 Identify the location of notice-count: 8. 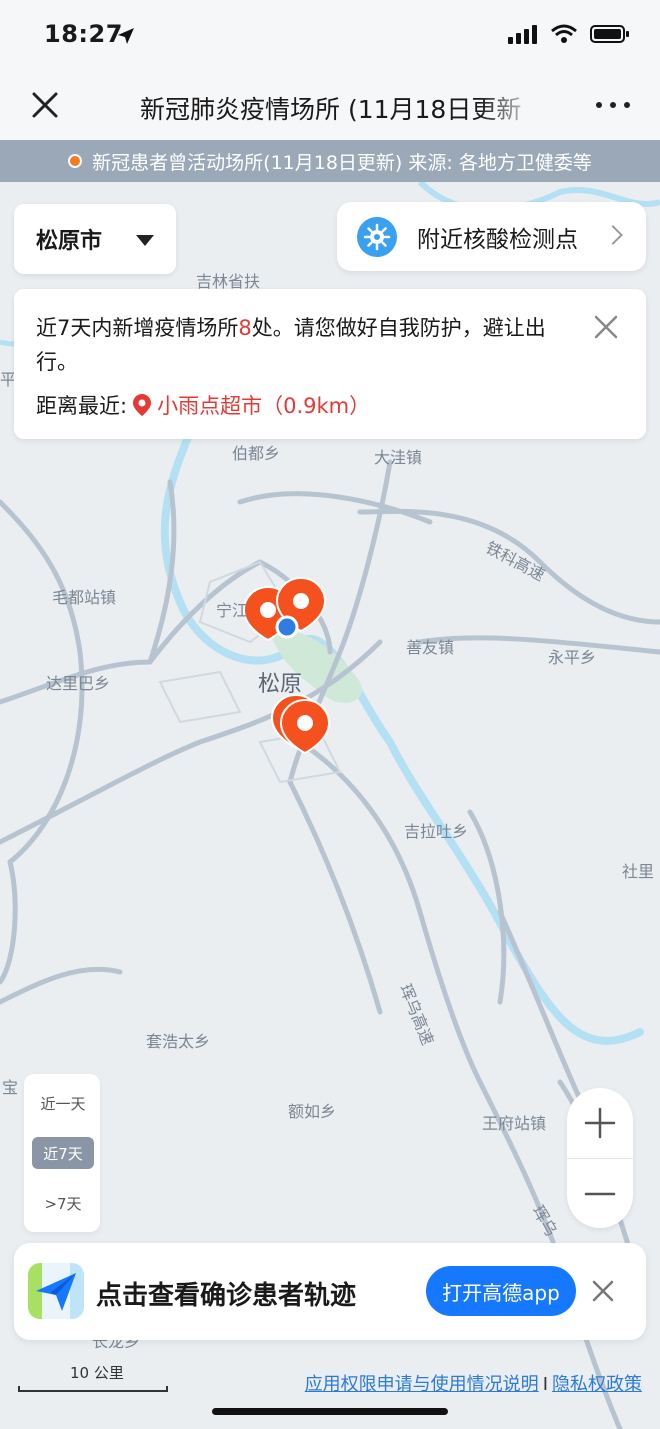
(245, 328).